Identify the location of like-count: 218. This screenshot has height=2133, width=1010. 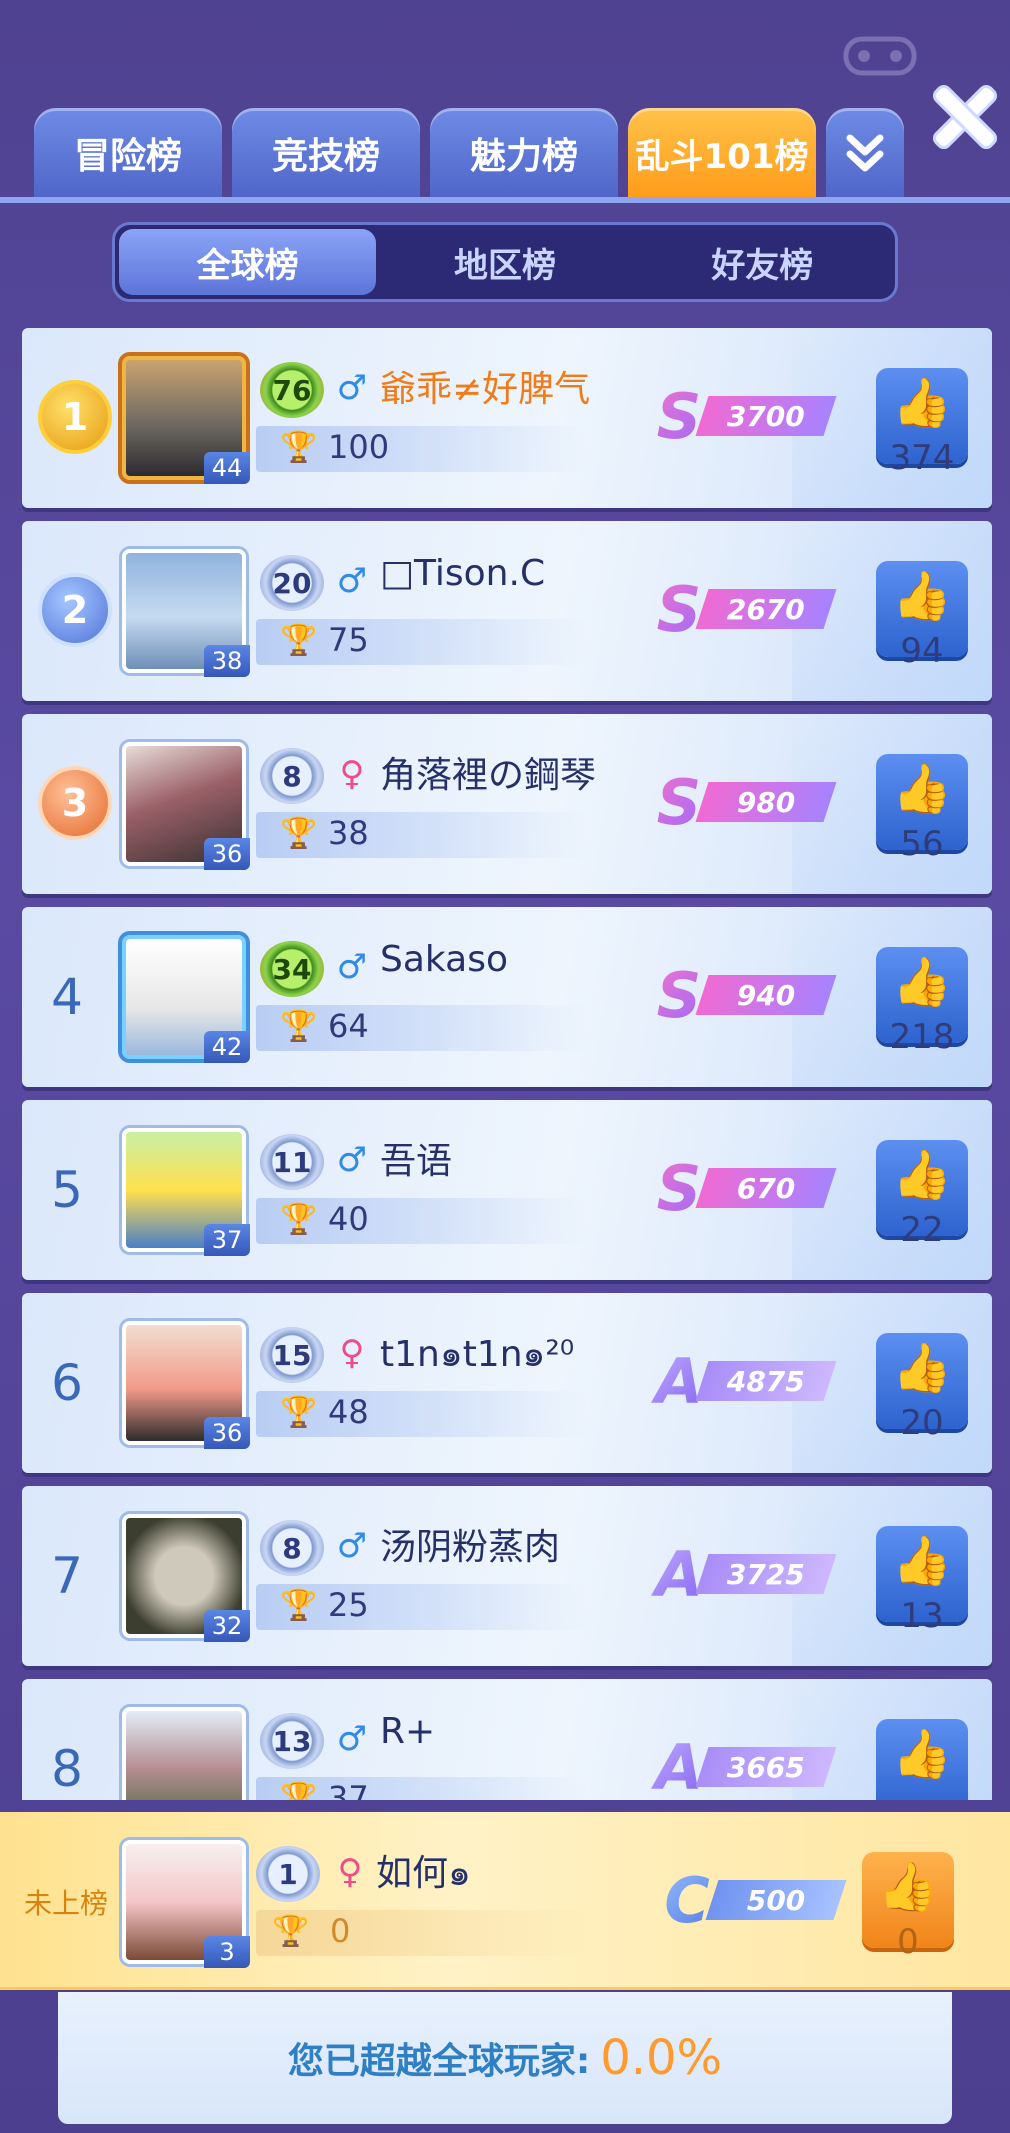
(922, 1037).